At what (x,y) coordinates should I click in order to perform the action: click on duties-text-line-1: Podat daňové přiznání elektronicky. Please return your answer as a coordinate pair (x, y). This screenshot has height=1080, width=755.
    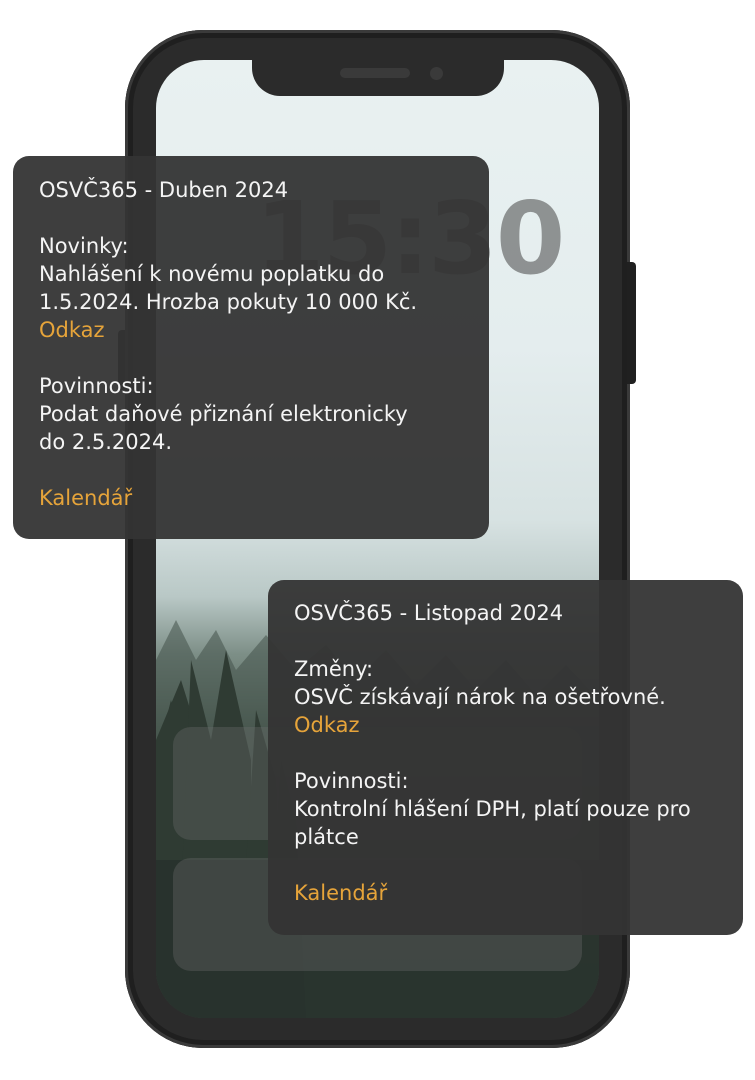
    Looking at the image, I should click on (223, 414).